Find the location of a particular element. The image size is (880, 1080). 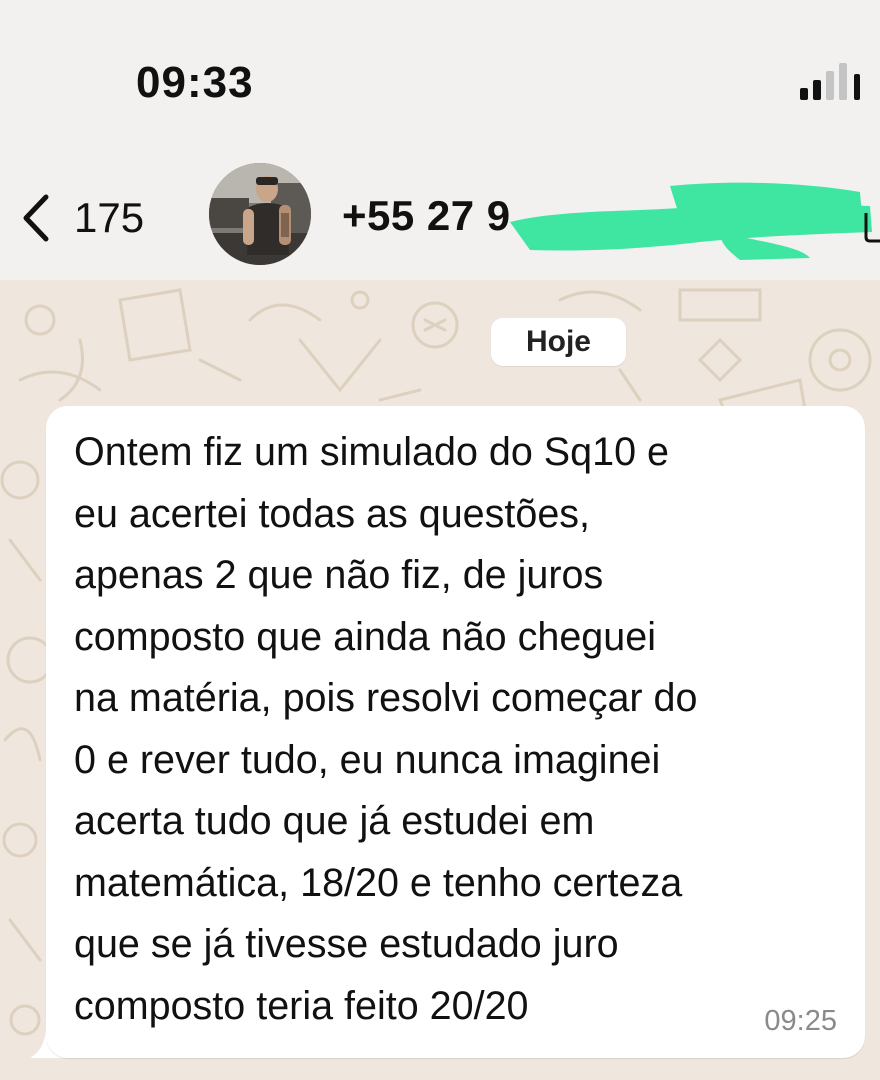

message-timestamp: 09:25 is located at coordinates (800, 1021).